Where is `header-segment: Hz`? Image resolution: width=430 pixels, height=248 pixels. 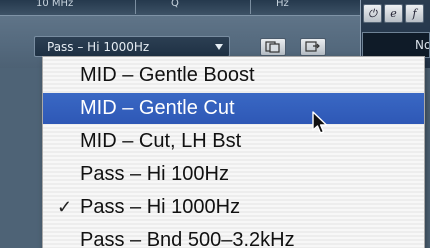
header-segment: Hz is located at coordinates (282, 4).